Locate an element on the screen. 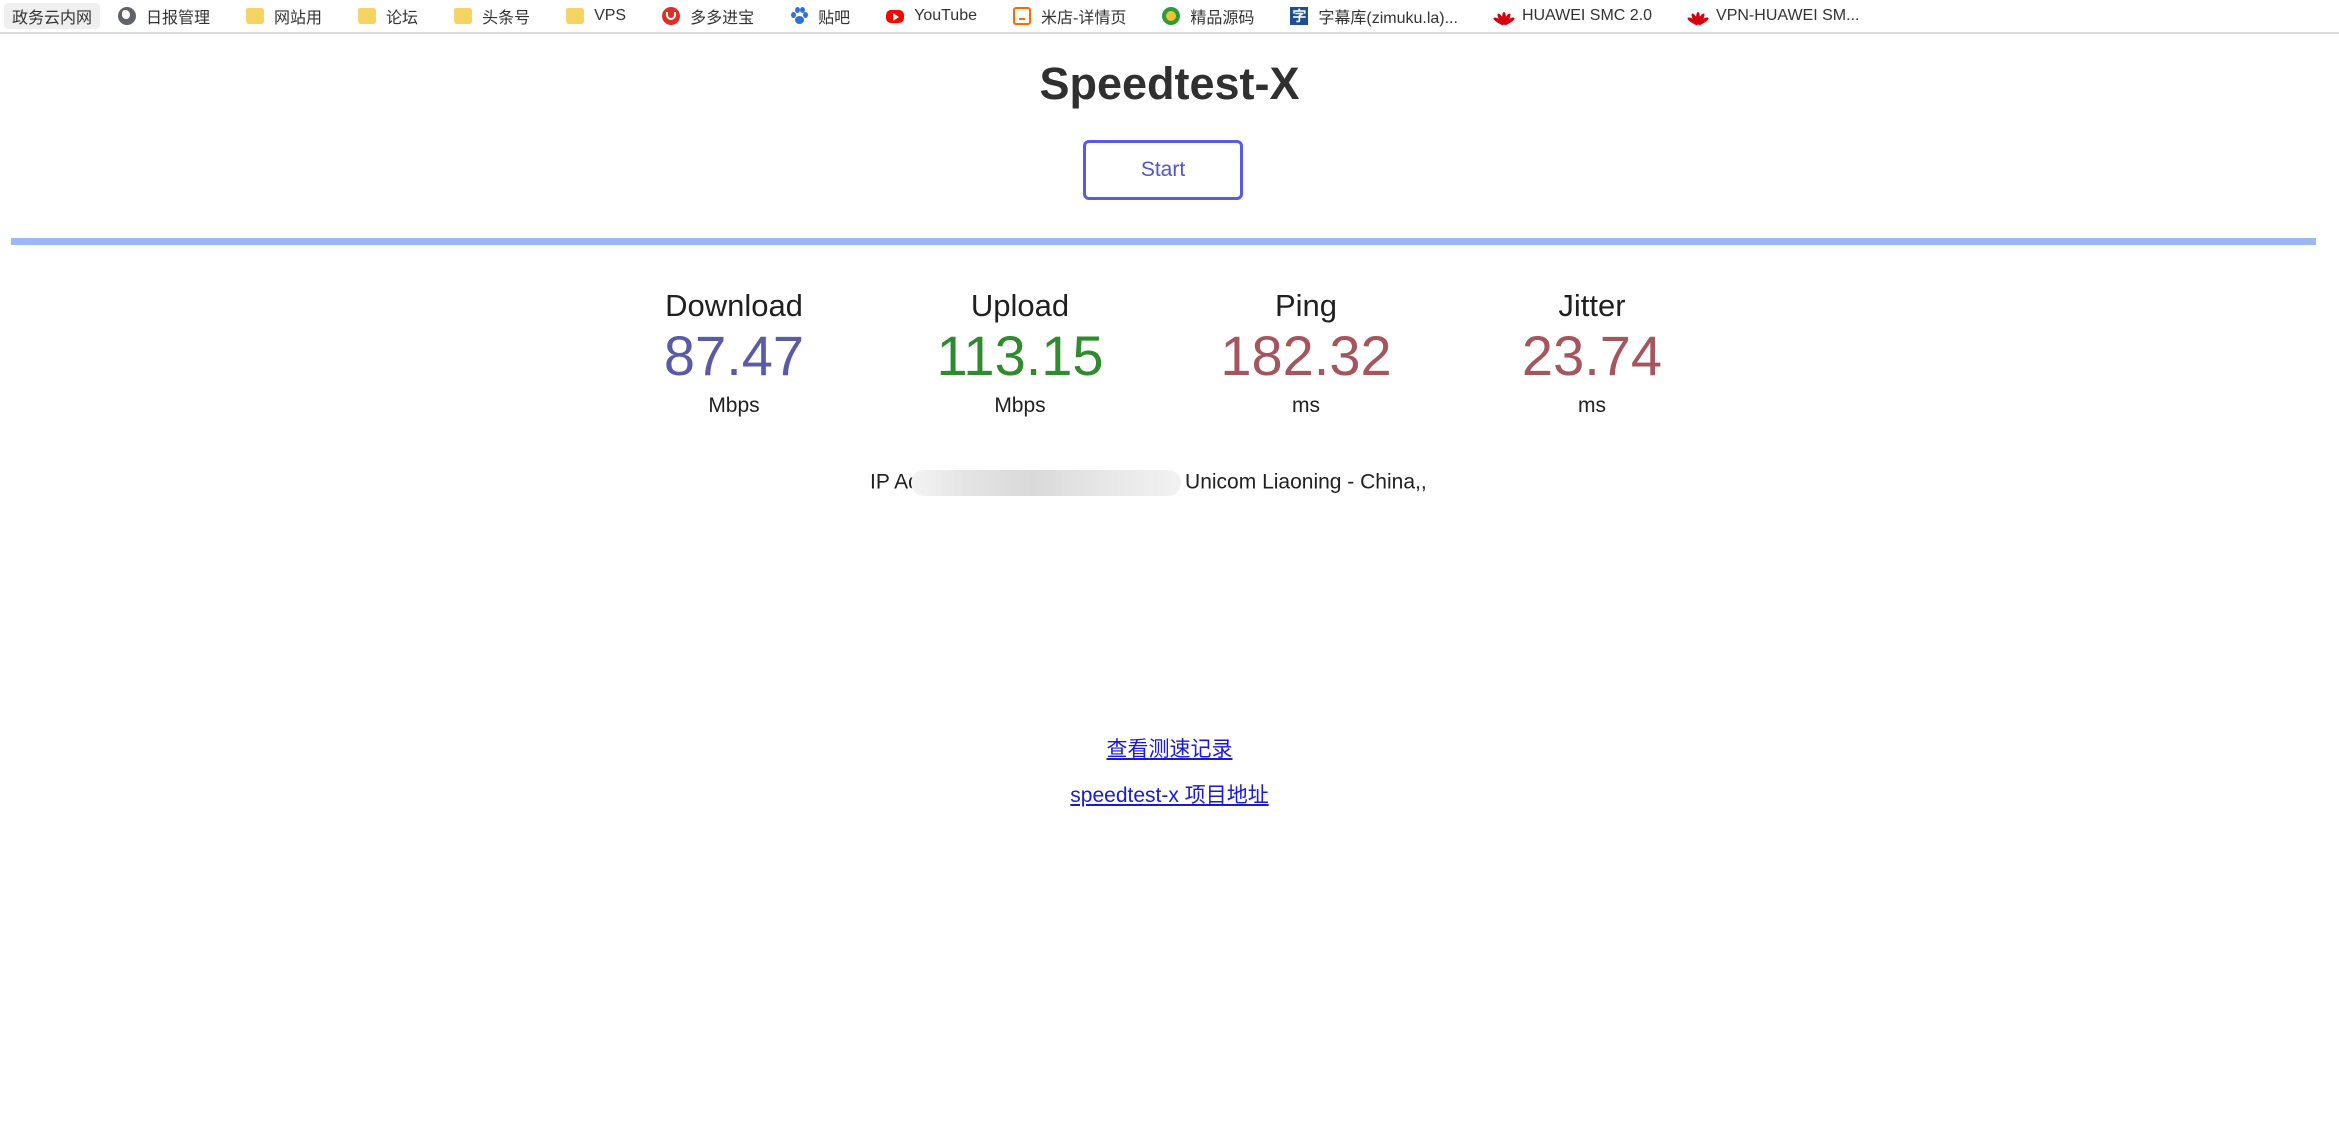  bookmark-item: 多多进宝 is located at coordinates (708, 16).